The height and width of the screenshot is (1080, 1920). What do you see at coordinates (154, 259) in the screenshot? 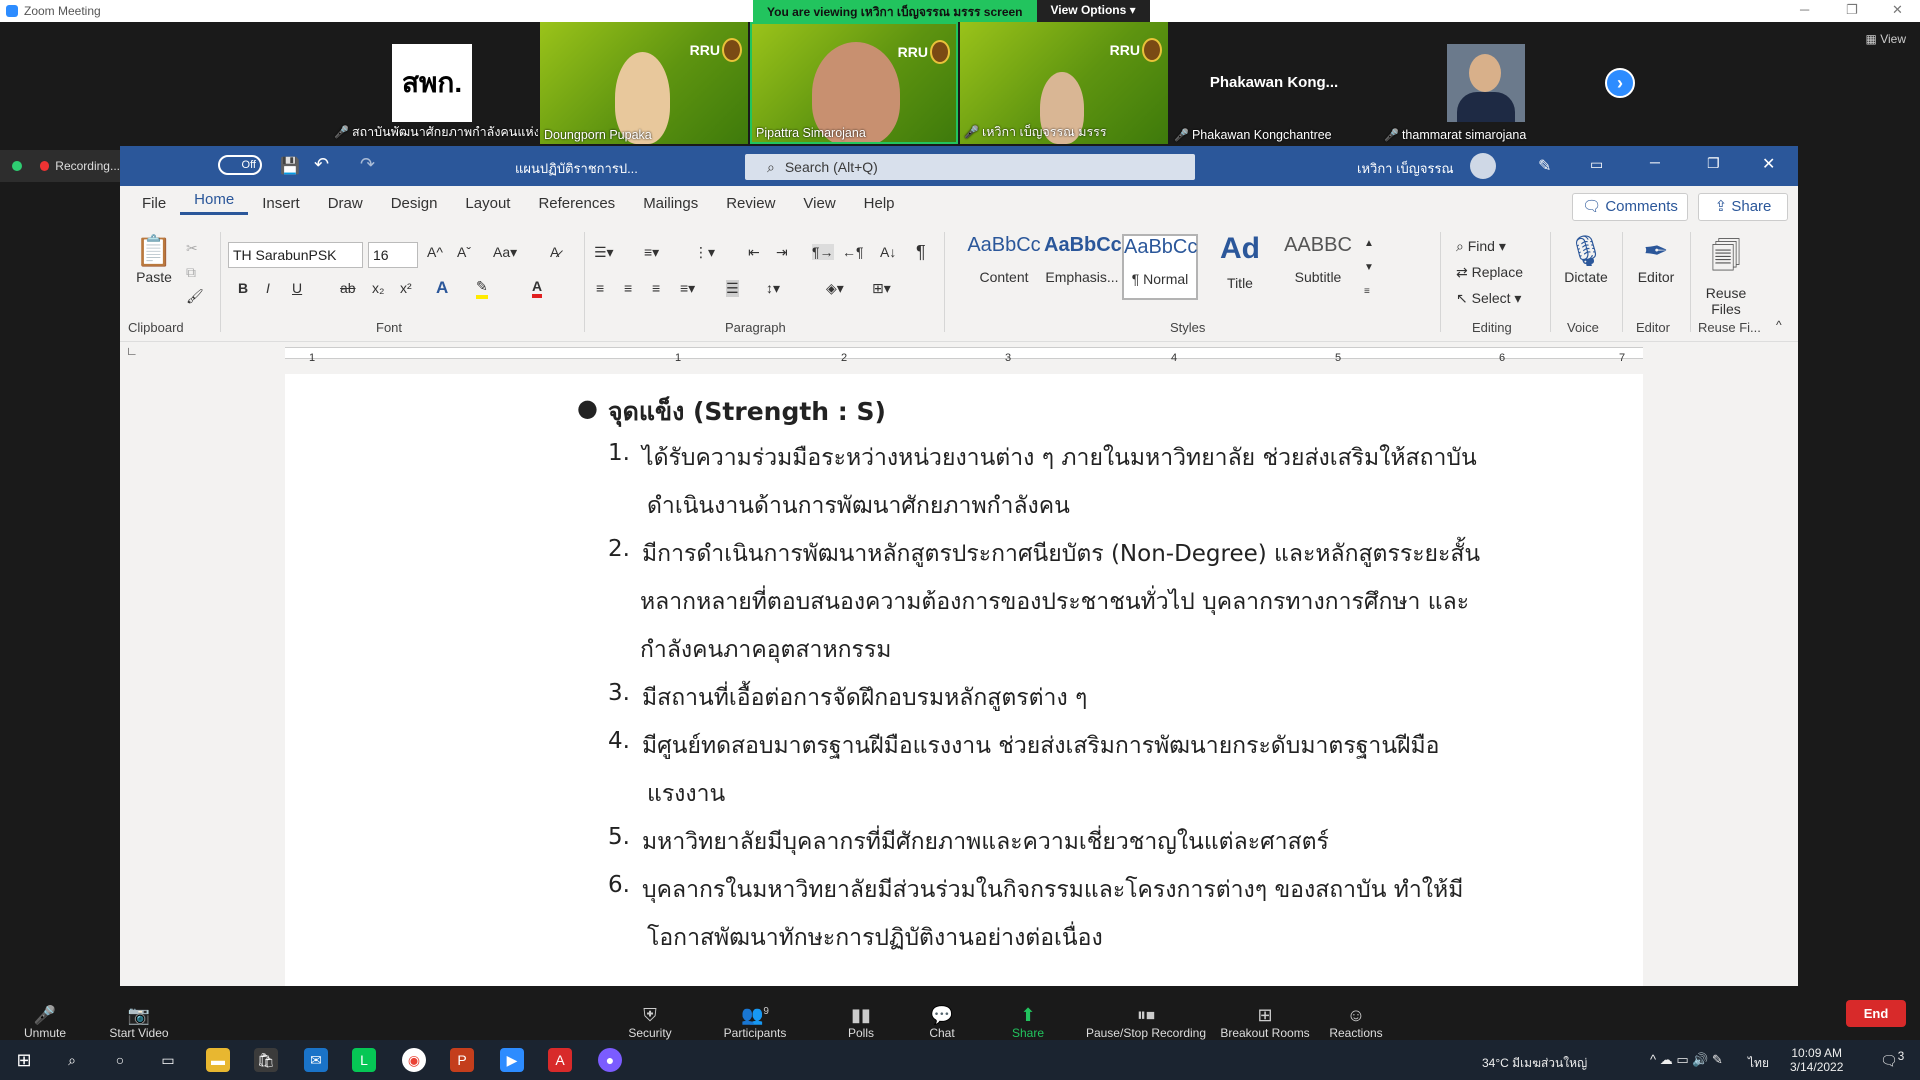
I see `paste-button: 📋 Paste` at bounding box center [154, 259].